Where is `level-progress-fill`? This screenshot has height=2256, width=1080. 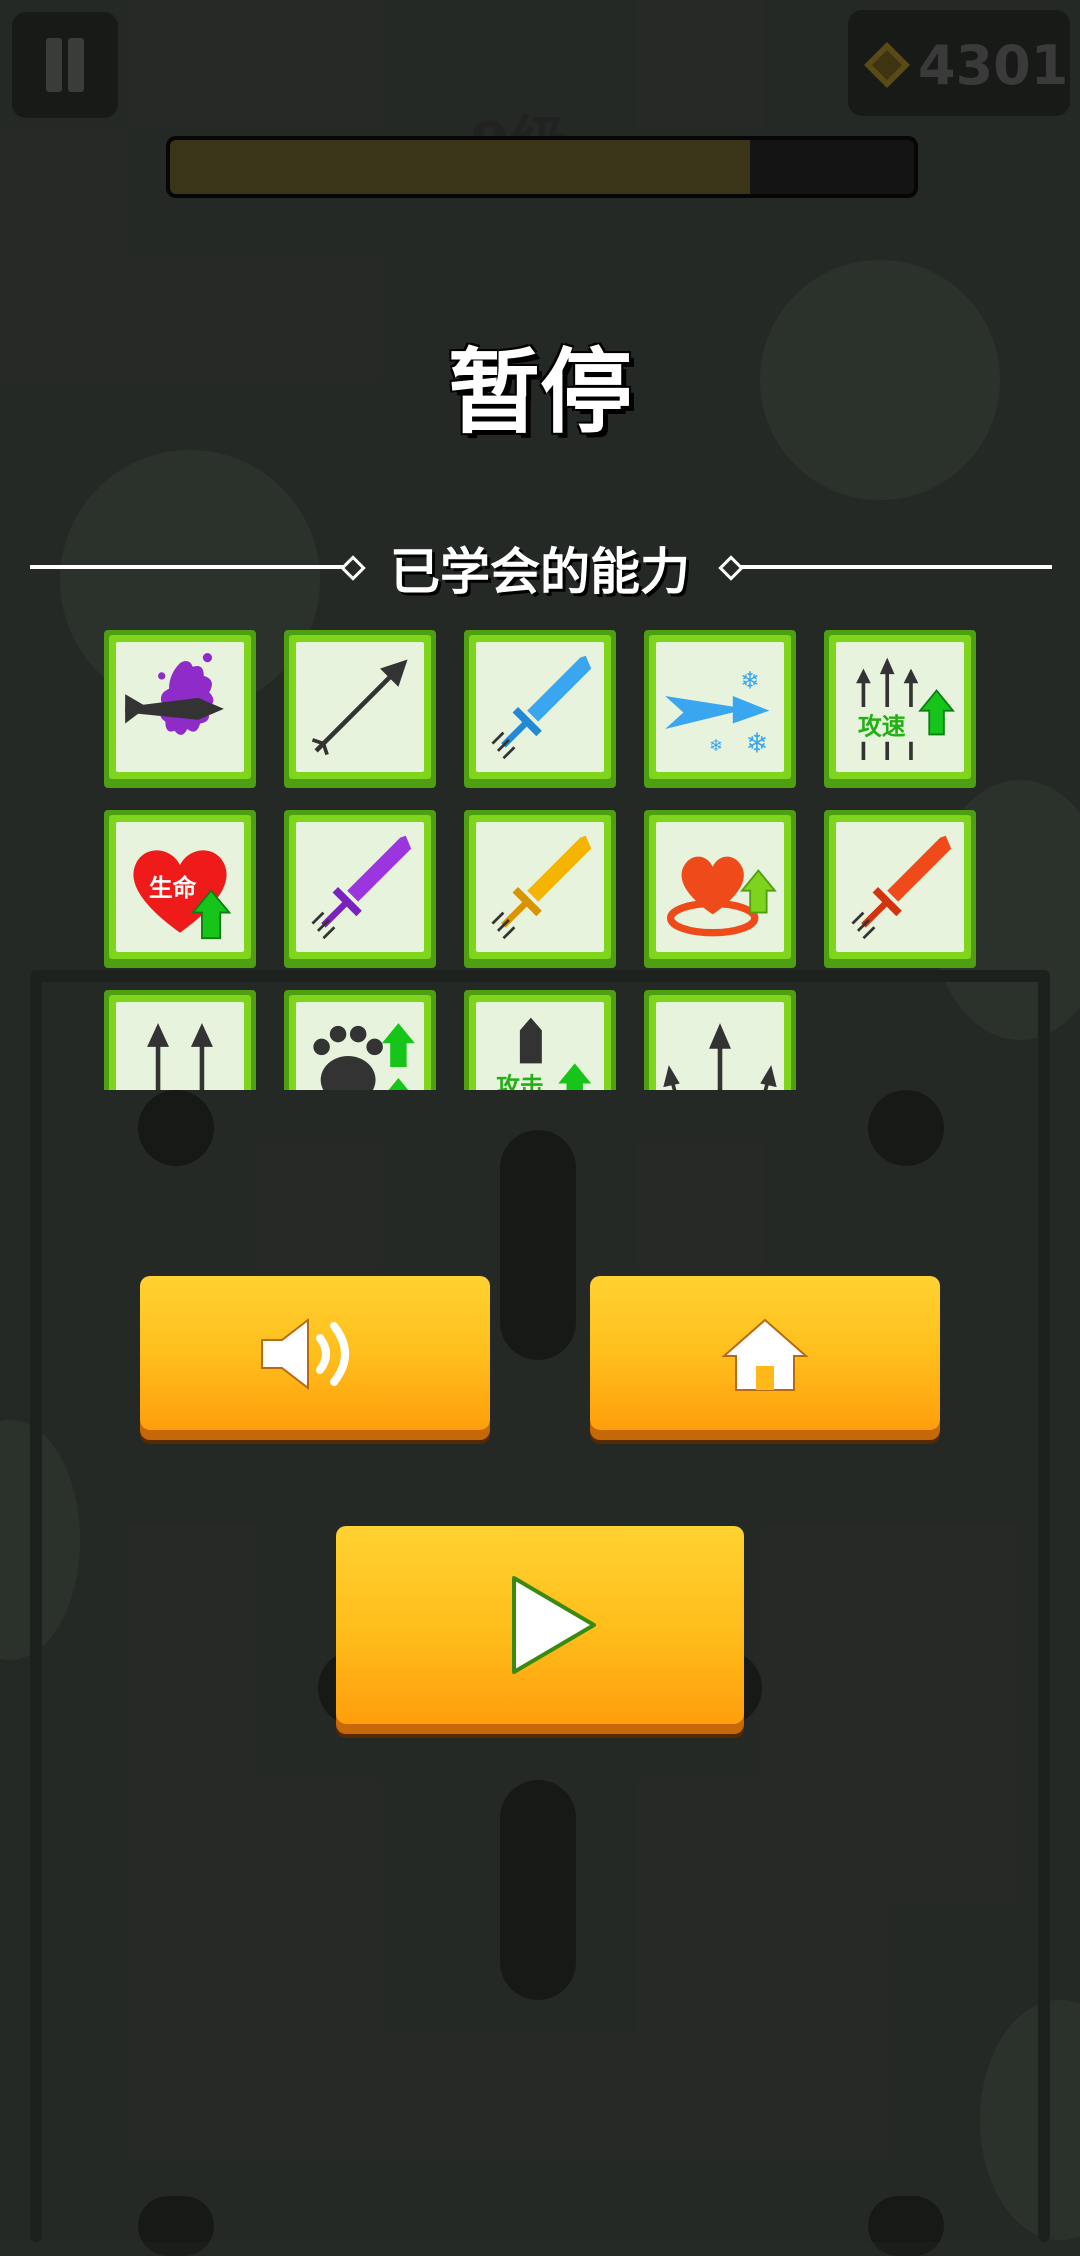
level-progress-fill is located at coordinates (460, 167).